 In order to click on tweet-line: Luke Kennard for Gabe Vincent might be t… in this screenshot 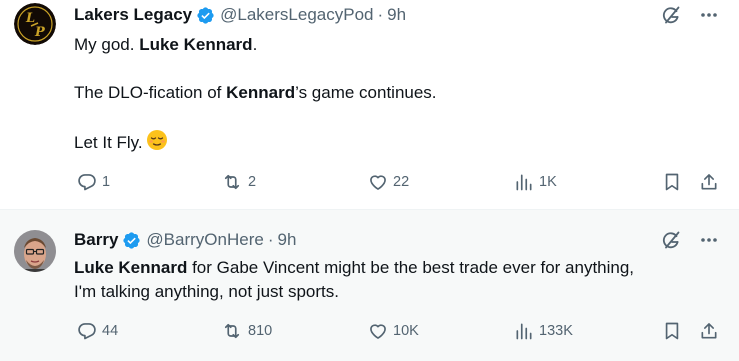, I will do `click(354, 267)`.